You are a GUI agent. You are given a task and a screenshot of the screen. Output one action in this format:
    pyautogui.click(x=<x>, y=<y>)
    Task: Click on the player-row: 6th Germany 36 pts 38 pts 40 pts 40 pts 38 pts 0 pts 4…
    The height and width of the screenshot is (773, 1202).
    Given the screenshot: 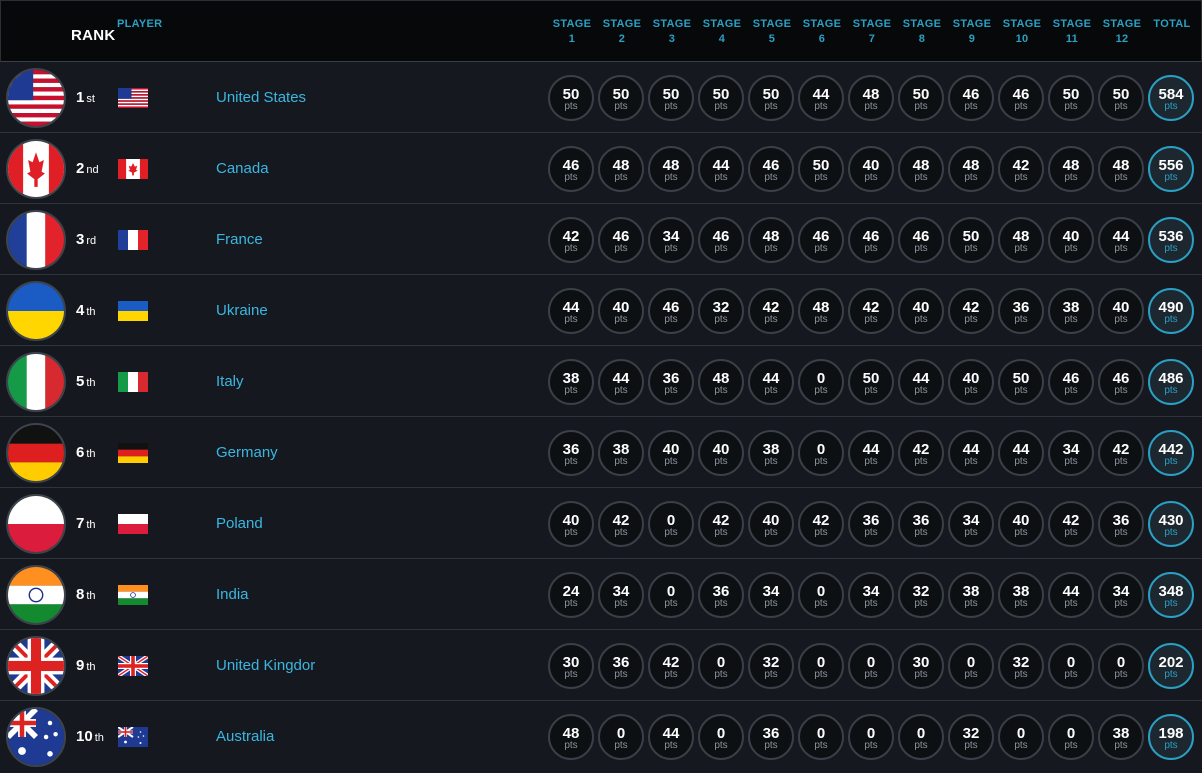 What is the action you would take?
    pyautogui.click(x=601, y=452)
    